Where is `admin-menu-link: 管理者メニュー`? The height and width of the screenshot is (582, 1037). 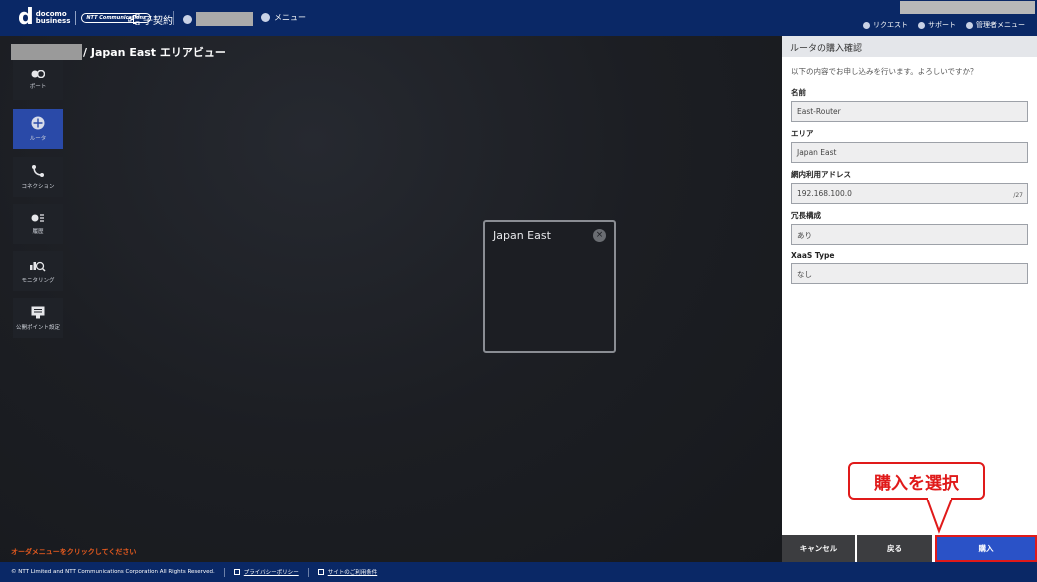
admin-menu-link: 管理者メニュー is located at coordinates (995, 25).